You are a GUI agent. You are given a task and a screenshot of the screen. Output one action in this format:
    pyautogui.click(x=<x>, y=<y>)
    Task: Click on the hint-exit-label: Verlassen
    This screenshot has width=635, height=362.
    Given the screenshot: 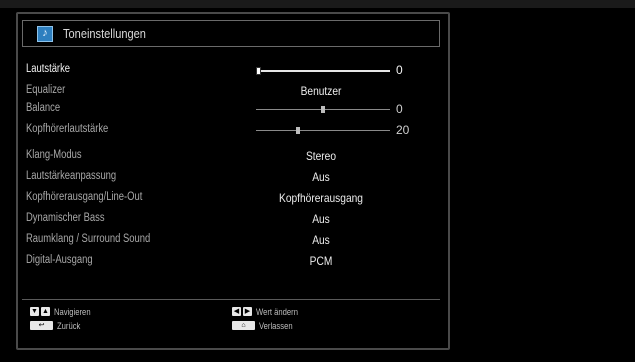 What is the action you would take?
    pyautogui.click(x=276, y=325)
    